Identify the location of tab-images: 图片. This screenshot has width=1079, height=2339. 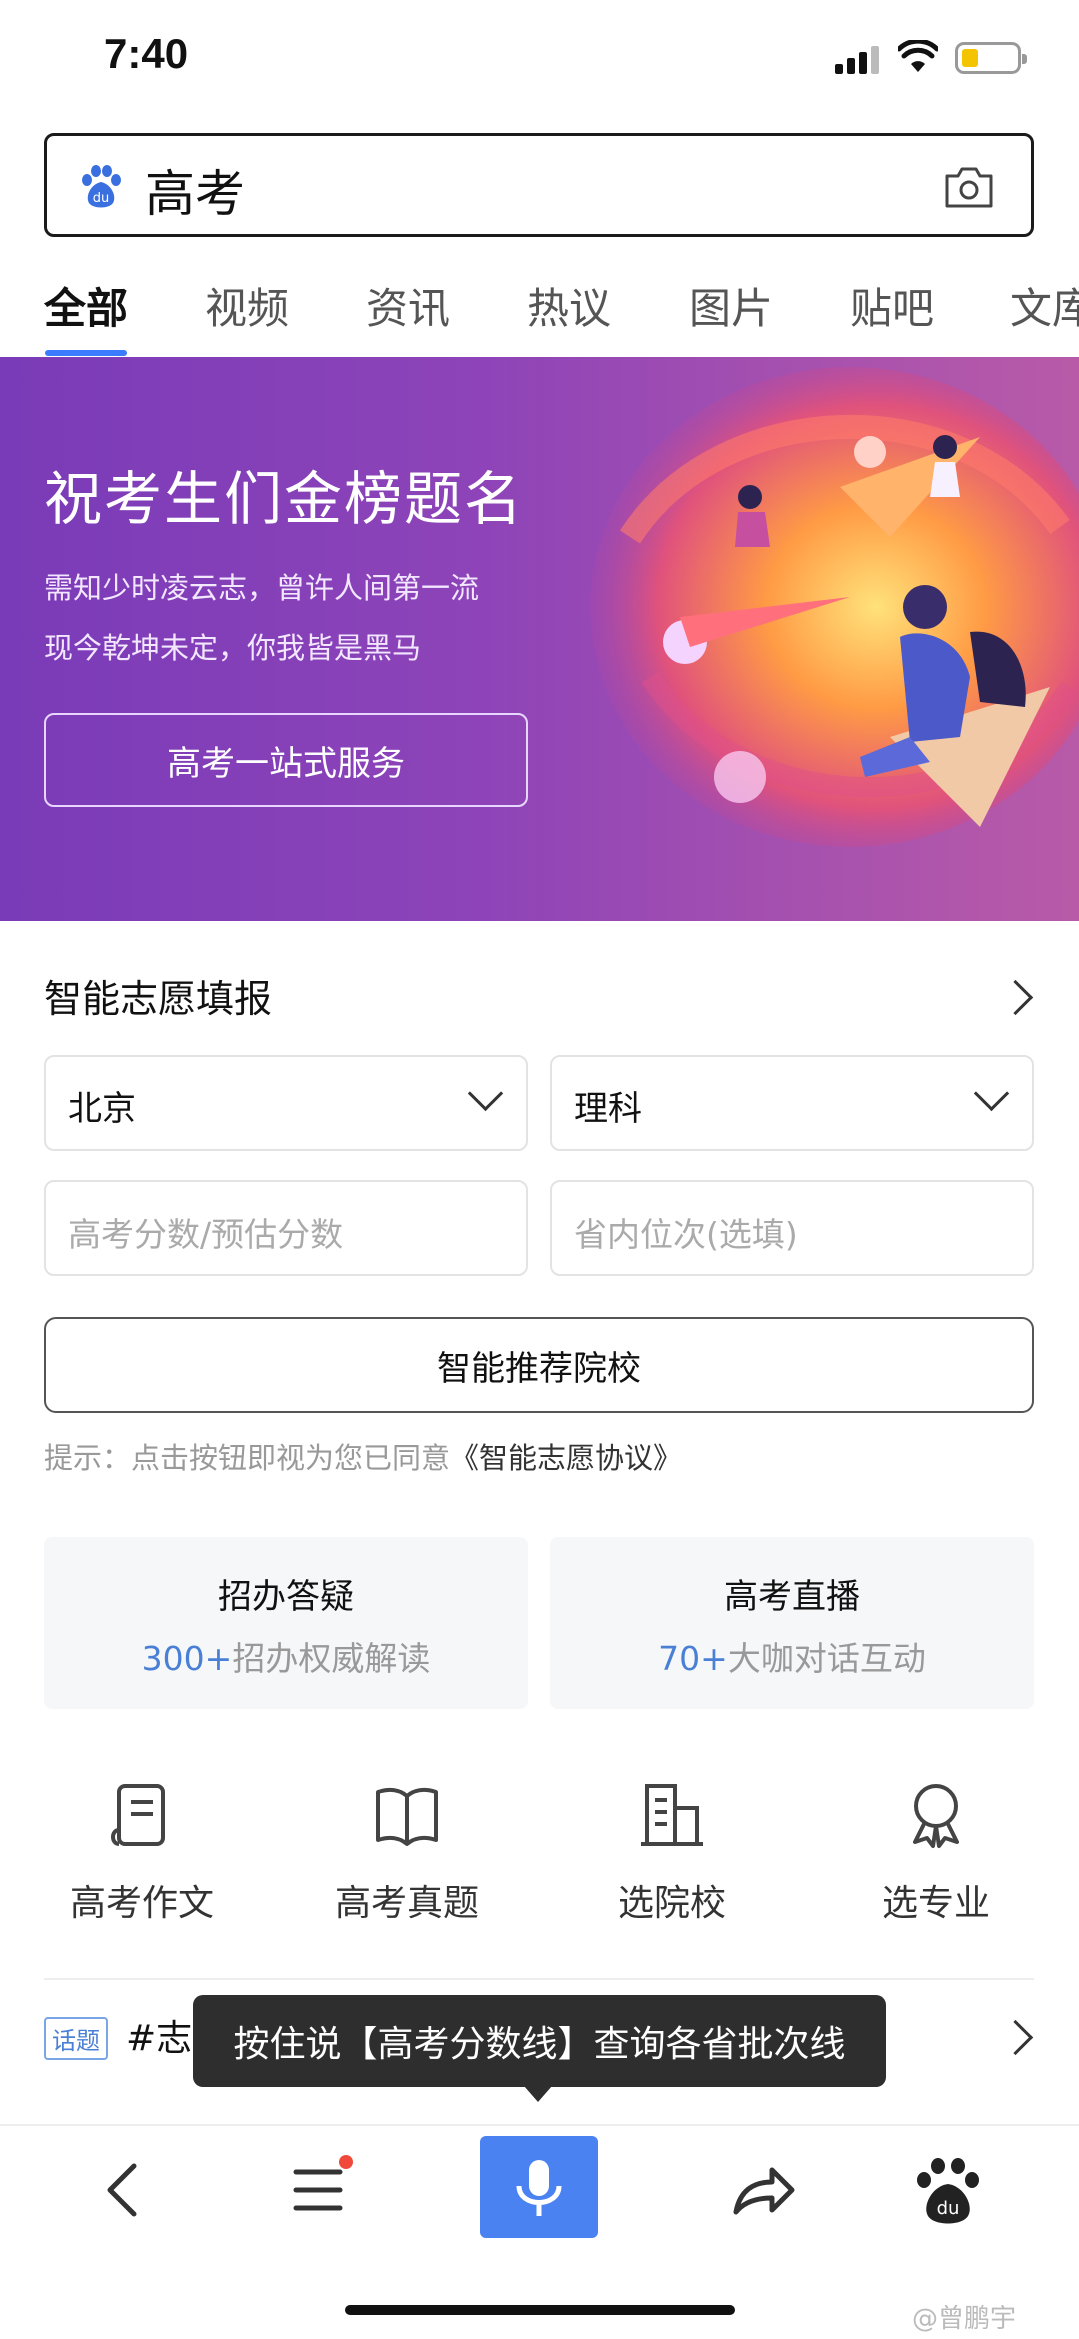
(731, 305).